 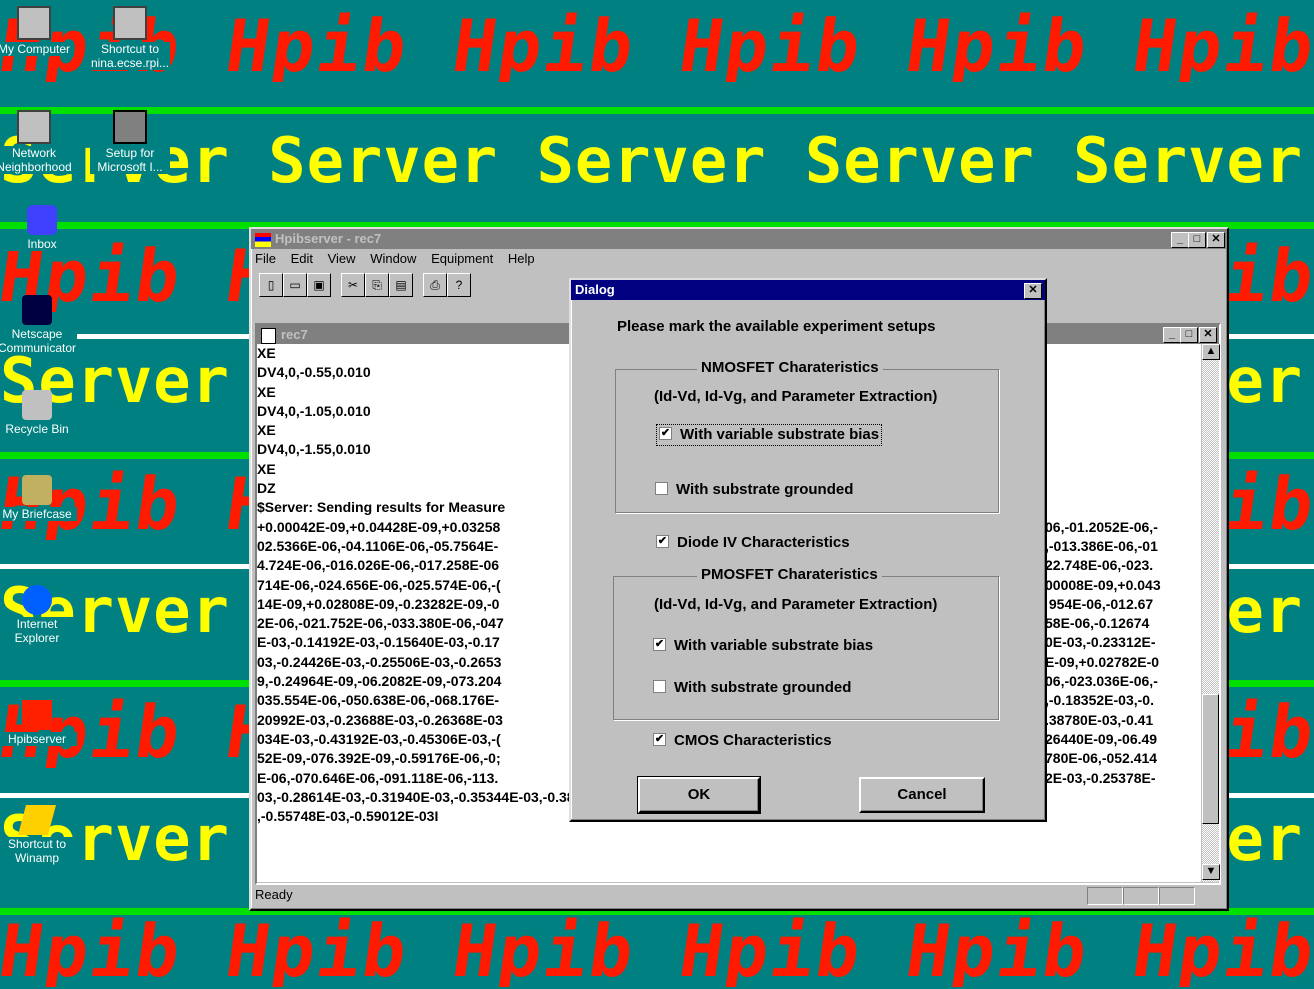 What do you see at coordinates (38, 514) in the screenshot?
I see `desktop-icon-label: My Briefcase` at bounding box center [38, 514].